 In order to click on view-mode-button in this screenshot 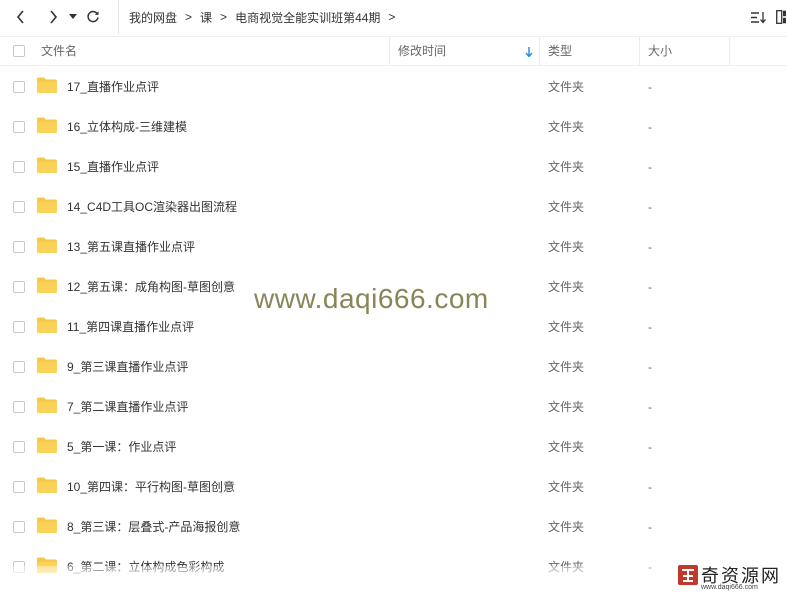, I will do `click(781, 17)`.